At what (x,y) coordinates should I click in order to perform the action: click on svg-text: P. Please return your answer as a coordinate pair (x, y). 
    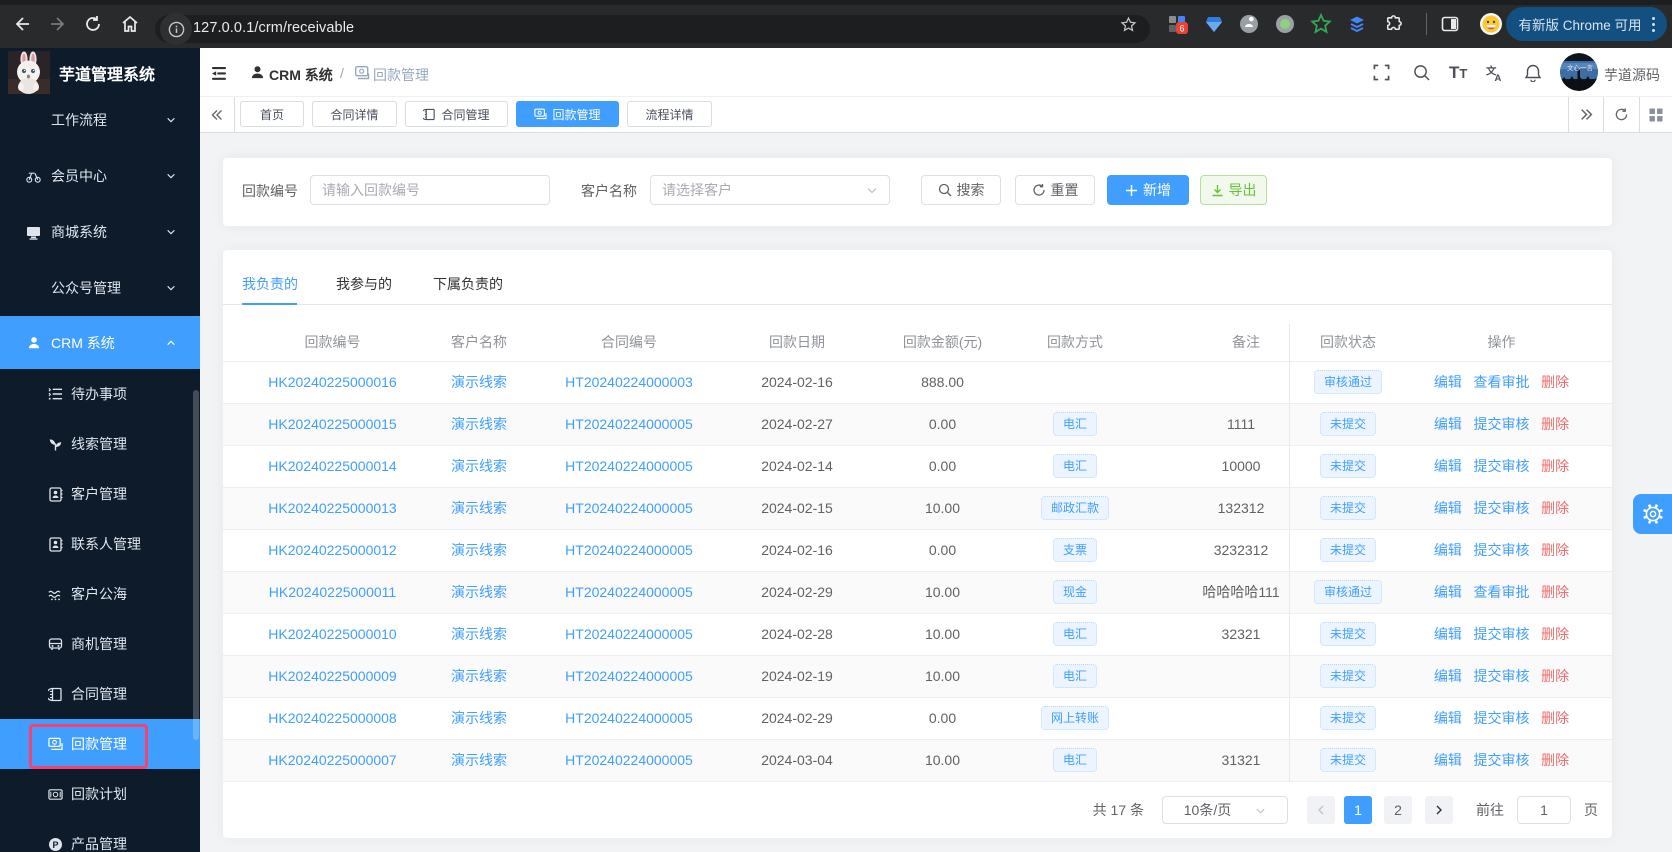
    Looking at the image, I should click on (55, 845).